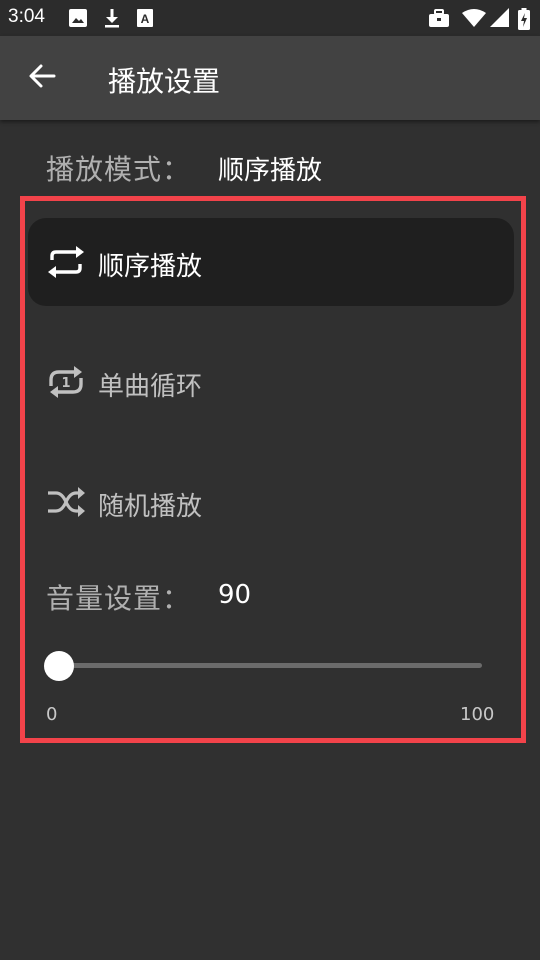  Describe the element at coordinates (66, 262) in the screenshot. I see `repeat-icon` at that location.